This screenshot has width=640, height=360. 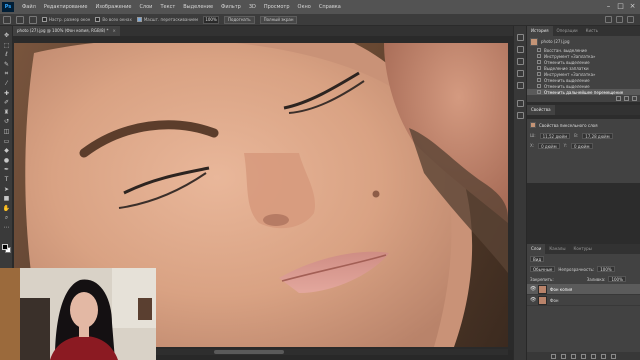 I want to click on path-select-tool-icon: ➤, so click(x=6, y=189).